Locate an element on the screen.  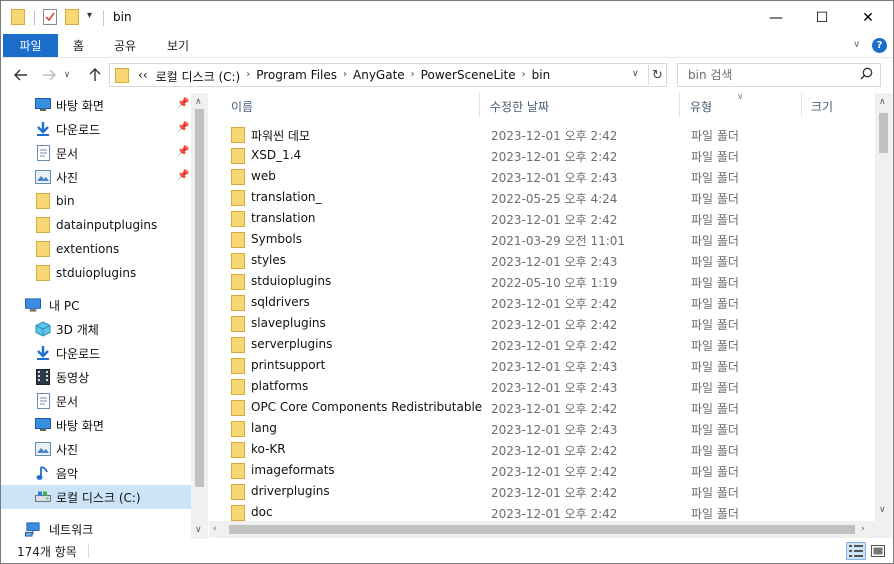
details-view-icon is located at coordinates (856, 551).